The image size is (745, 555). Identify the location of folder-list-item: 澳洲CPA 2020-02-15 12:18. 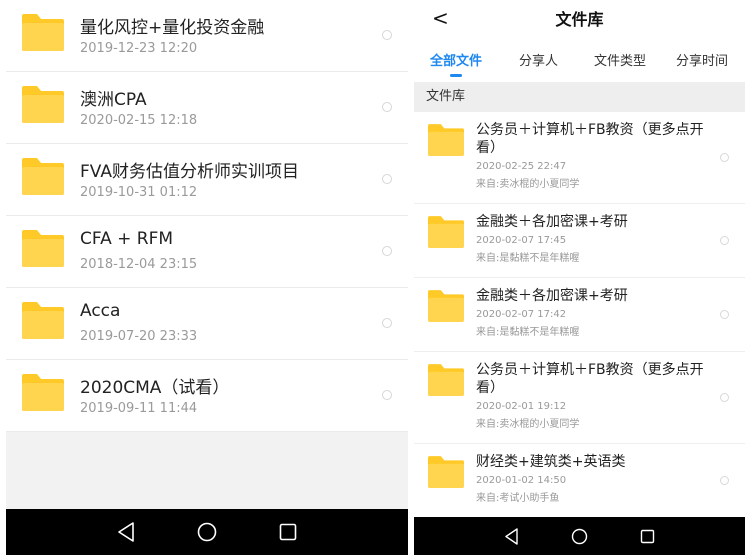
(207, 108).